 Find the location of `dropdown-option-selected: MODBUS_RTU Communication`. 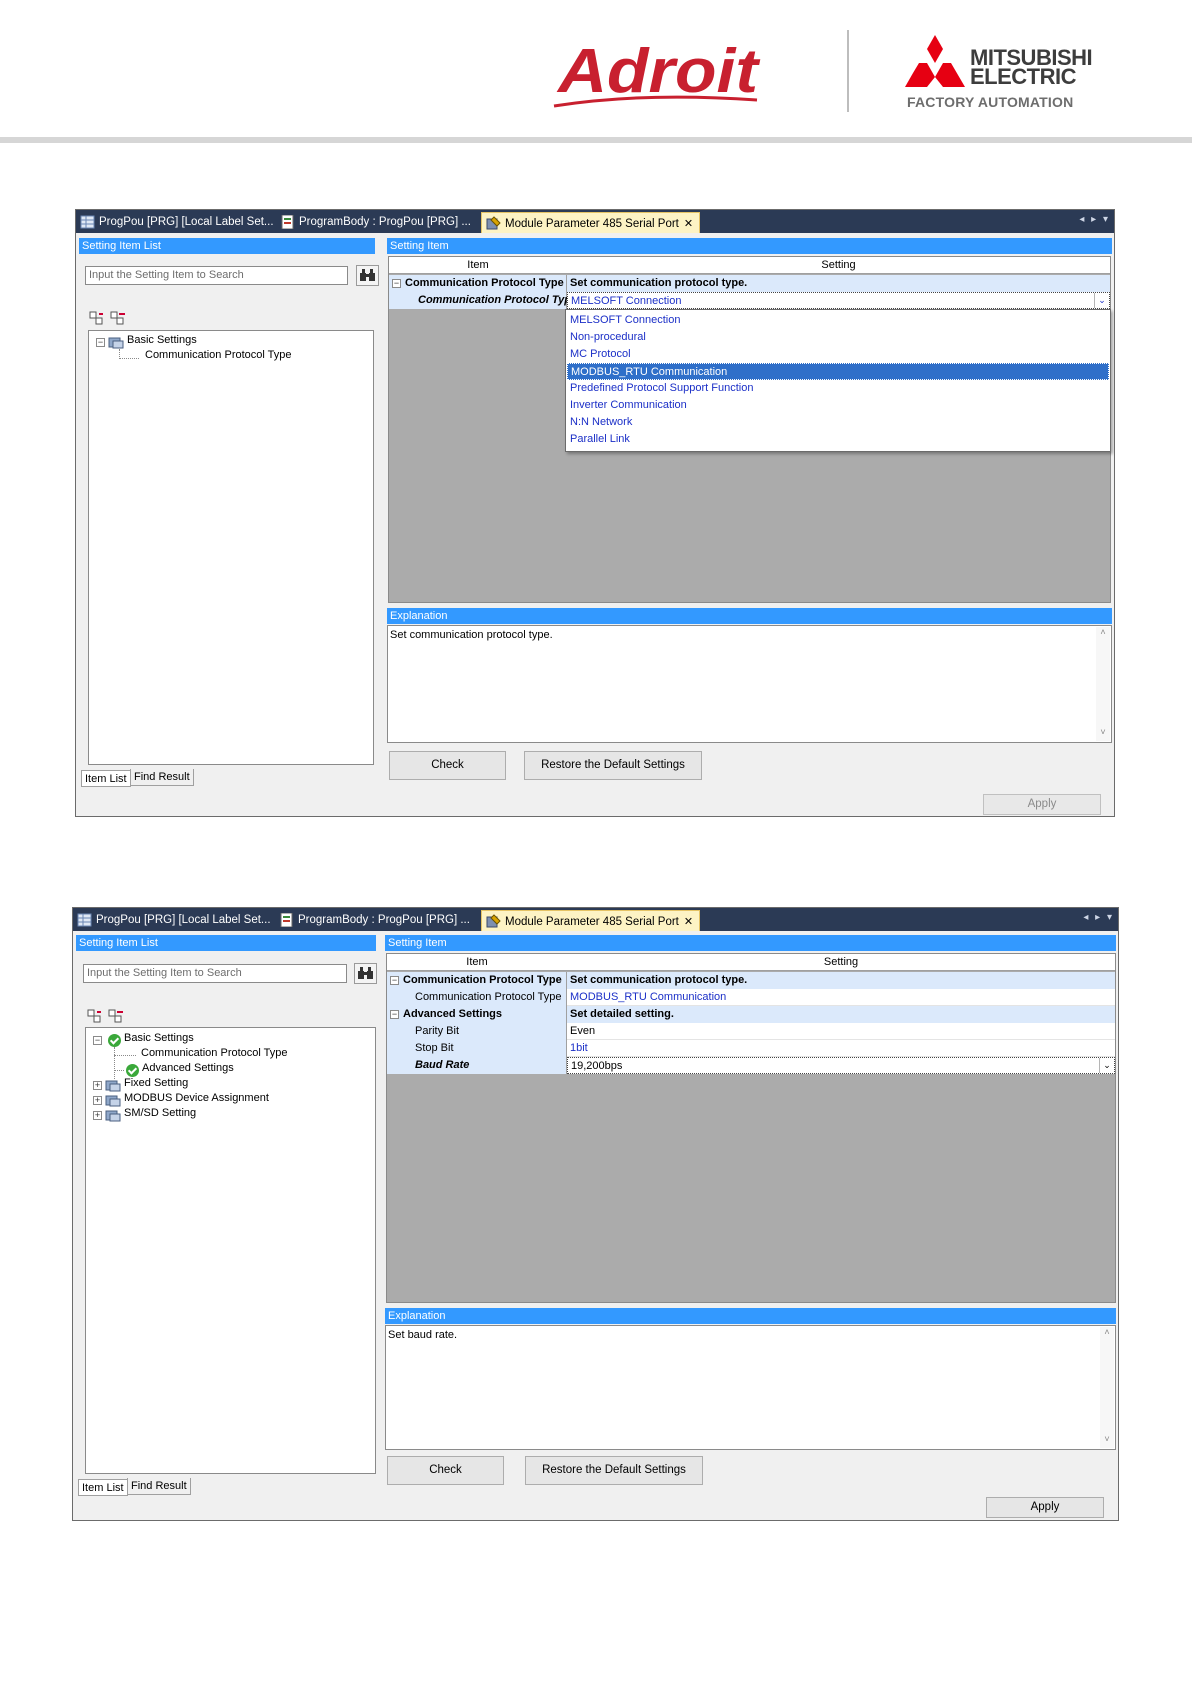

dropdown-option-selected: MODBUS_RTU Communication is located at coordinates (838, 371).